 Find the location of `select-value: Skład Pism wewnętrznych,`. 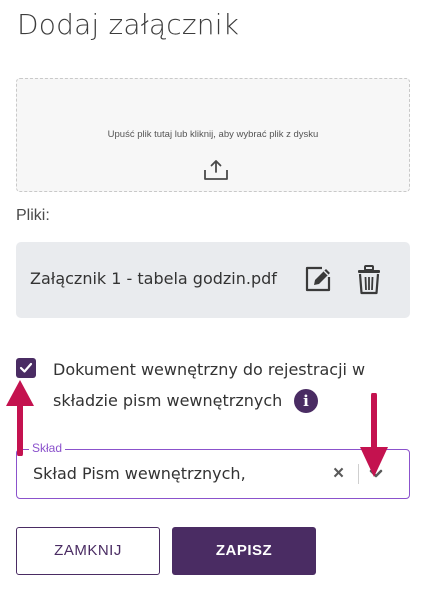

select-value: Skład Pism wewnętrznych, is located at coordinates (139, 473).